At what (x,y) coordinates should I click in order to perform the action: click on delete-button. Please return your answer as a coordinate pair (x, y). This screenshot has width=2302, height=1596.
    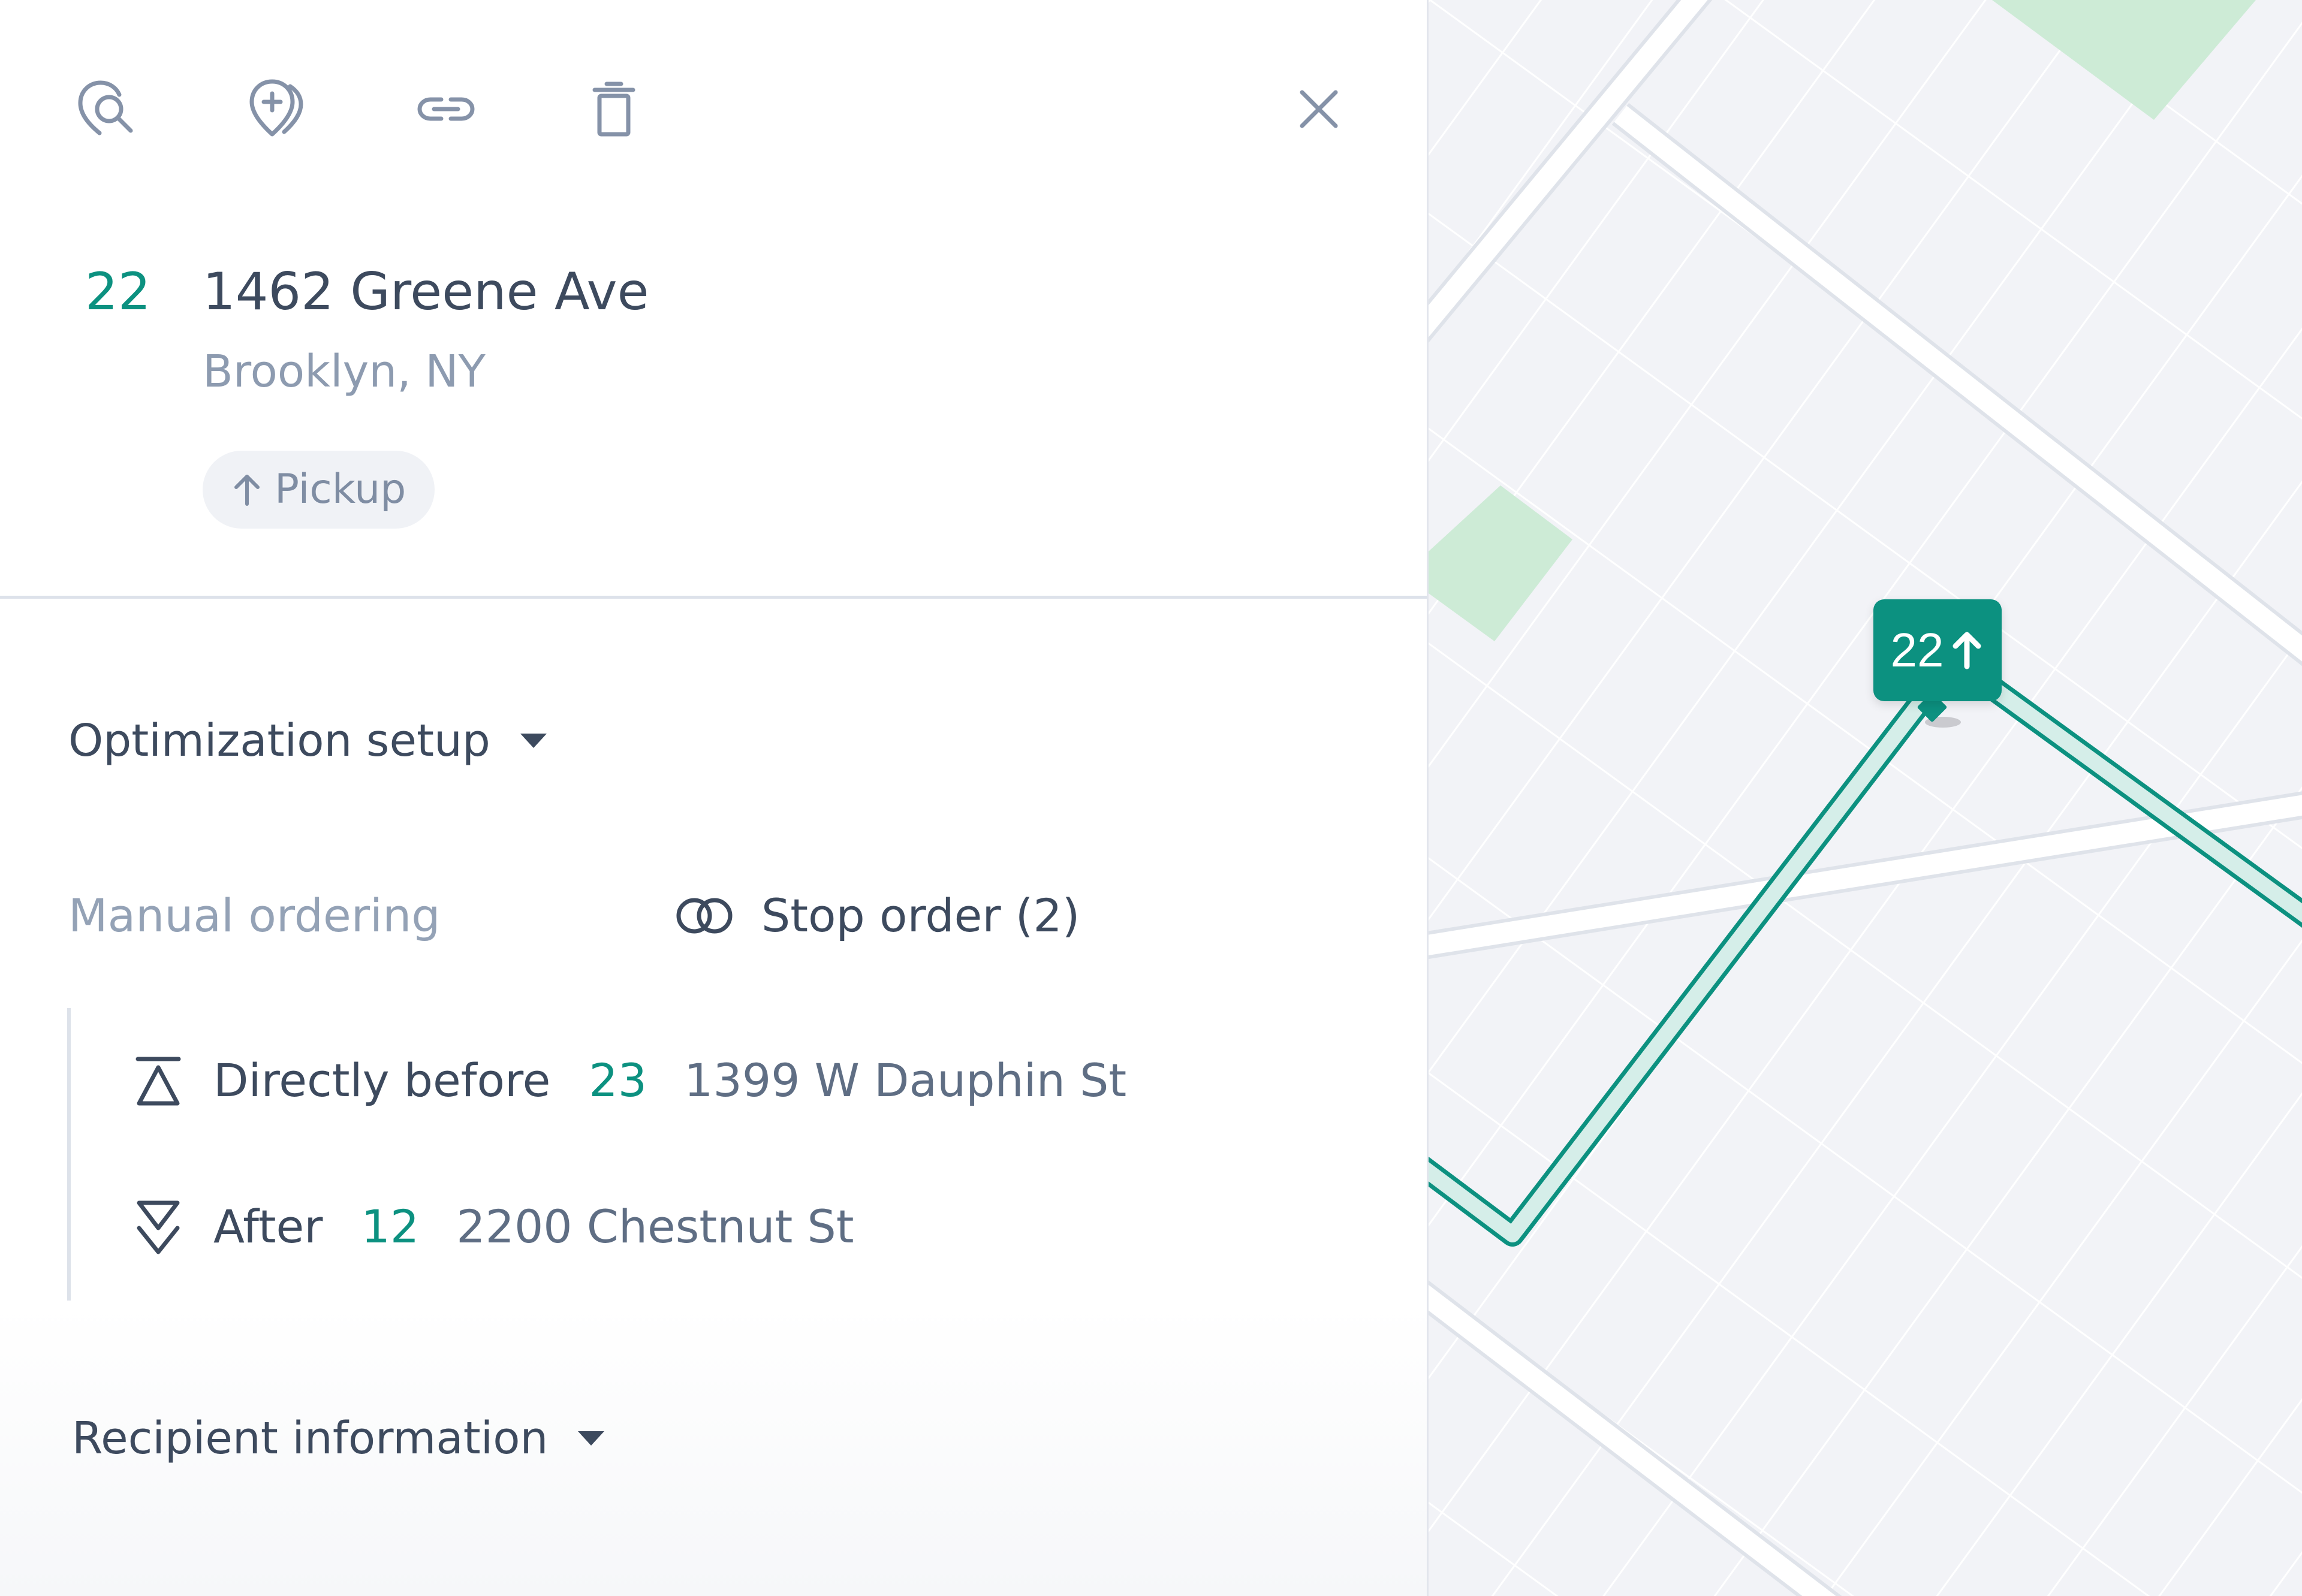
    Looking at the image, I should click on (614, 109).